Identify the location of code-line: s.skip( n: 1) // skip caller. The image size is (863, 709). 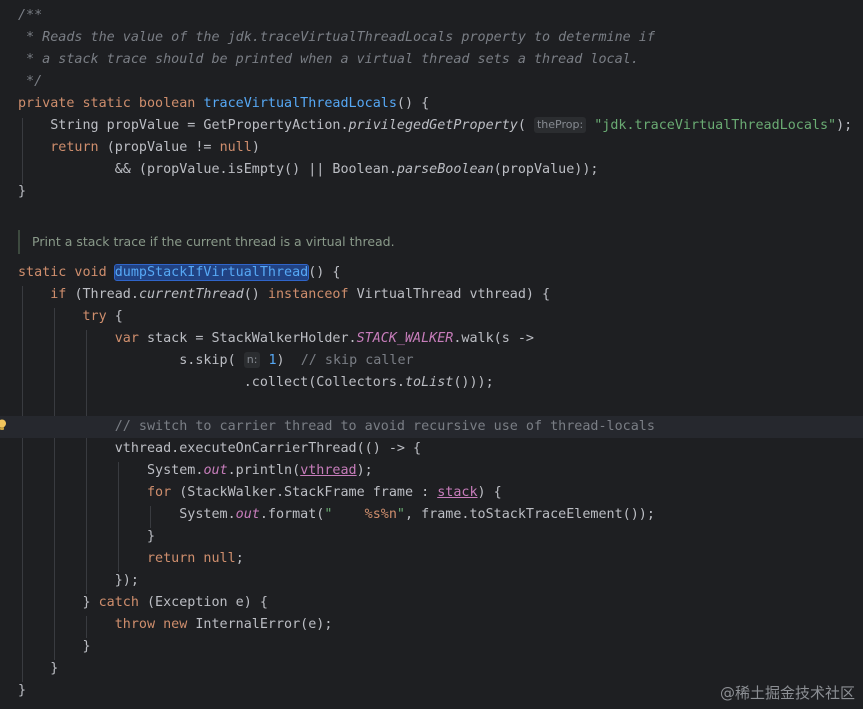
(216, 360).